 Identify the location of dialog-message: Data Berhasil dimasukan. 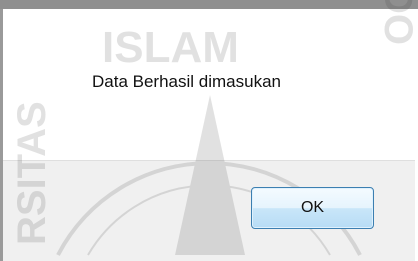
(186, 81).